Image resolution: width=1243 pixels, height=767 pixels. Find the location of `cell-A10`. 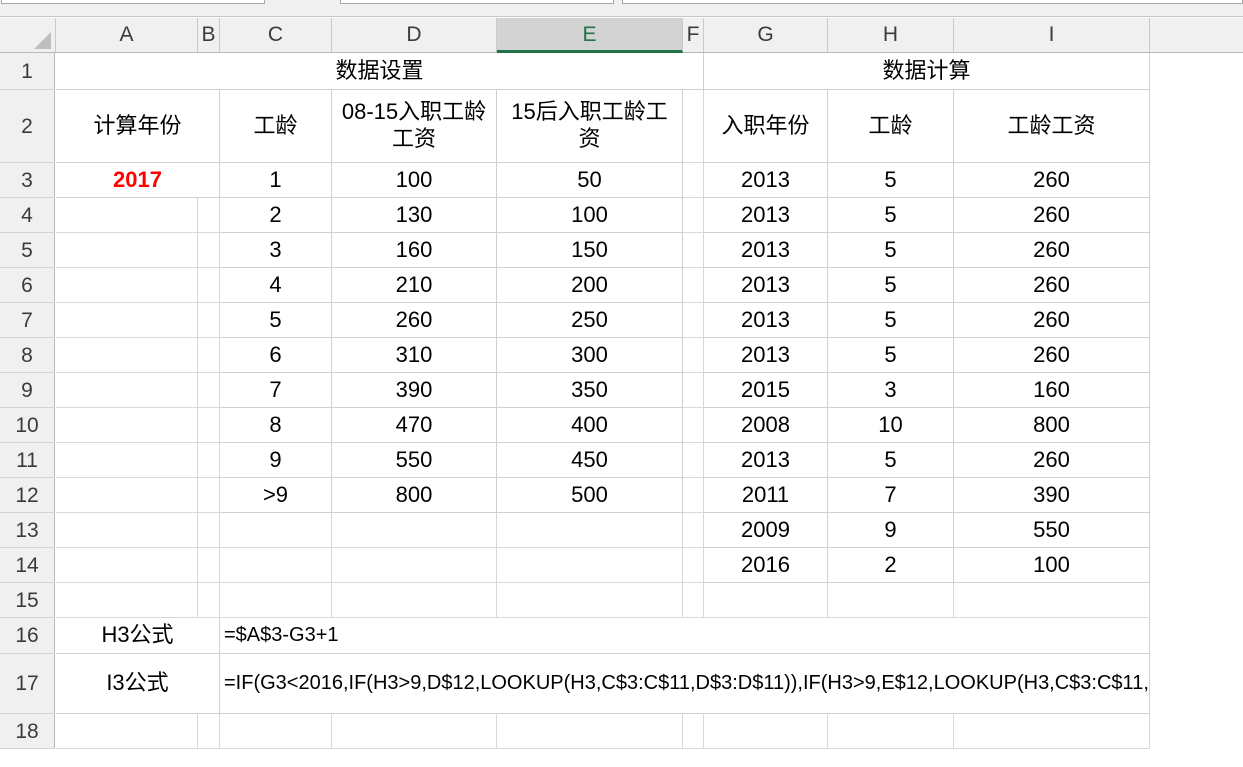

cell-A10 is located at coordinates (127, 425).